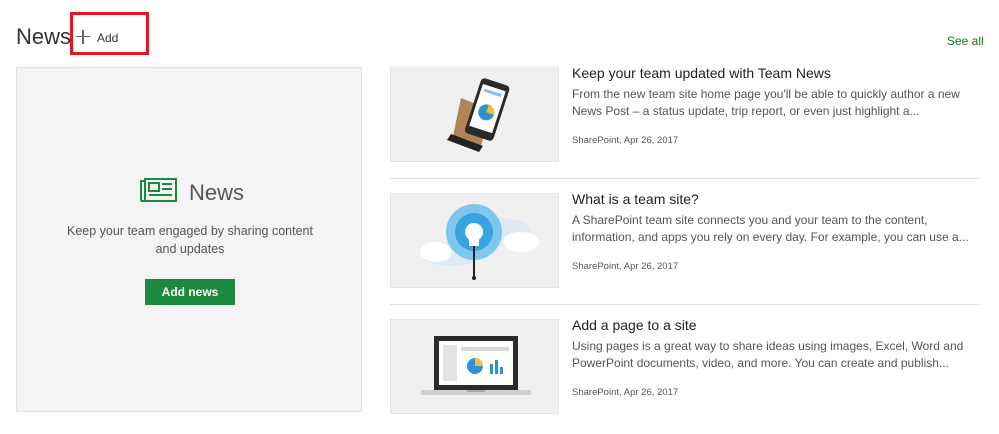 This screenshot has width=999, height=434. I want to click on article-title: Add a page to a site, so click(634, 325).